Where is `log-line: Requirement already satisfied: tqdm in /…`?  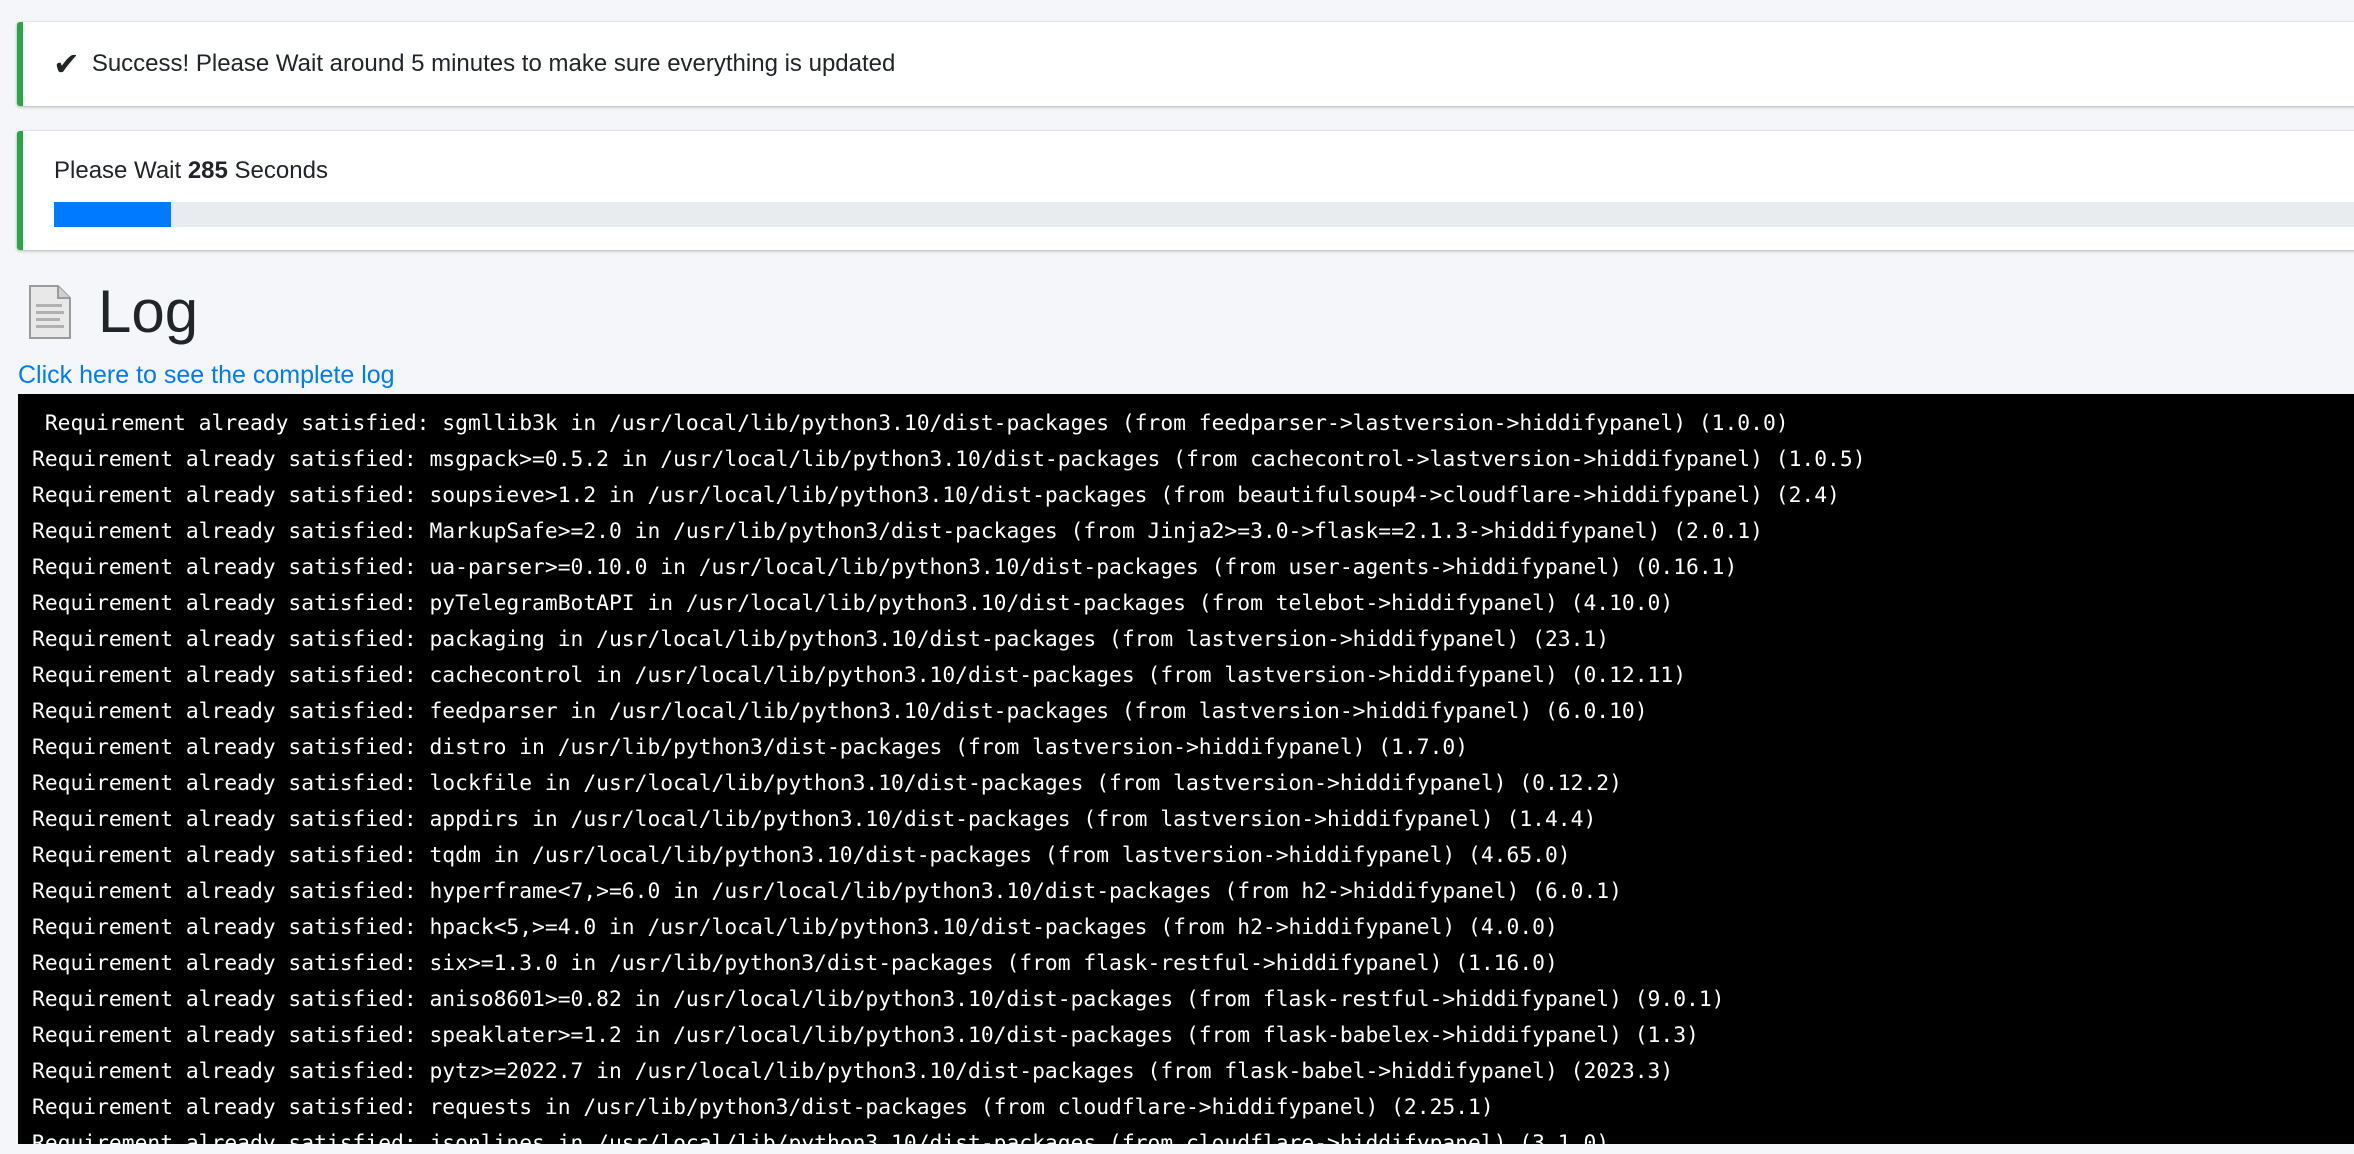
log-line: Requirement already satisfied: tqdm in /… is located at coordinates (801, 855).